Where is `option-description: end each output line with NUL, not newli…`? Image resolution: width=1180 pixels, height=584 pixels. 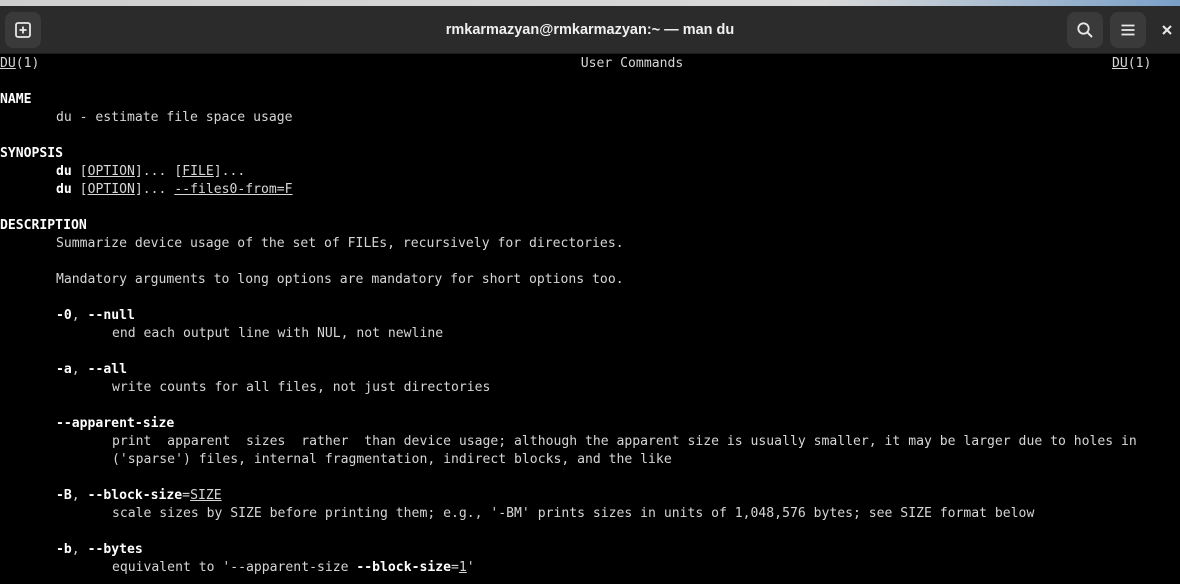 option-description: end each output line with NUL, not newli… is located at coordinates (278, 333).